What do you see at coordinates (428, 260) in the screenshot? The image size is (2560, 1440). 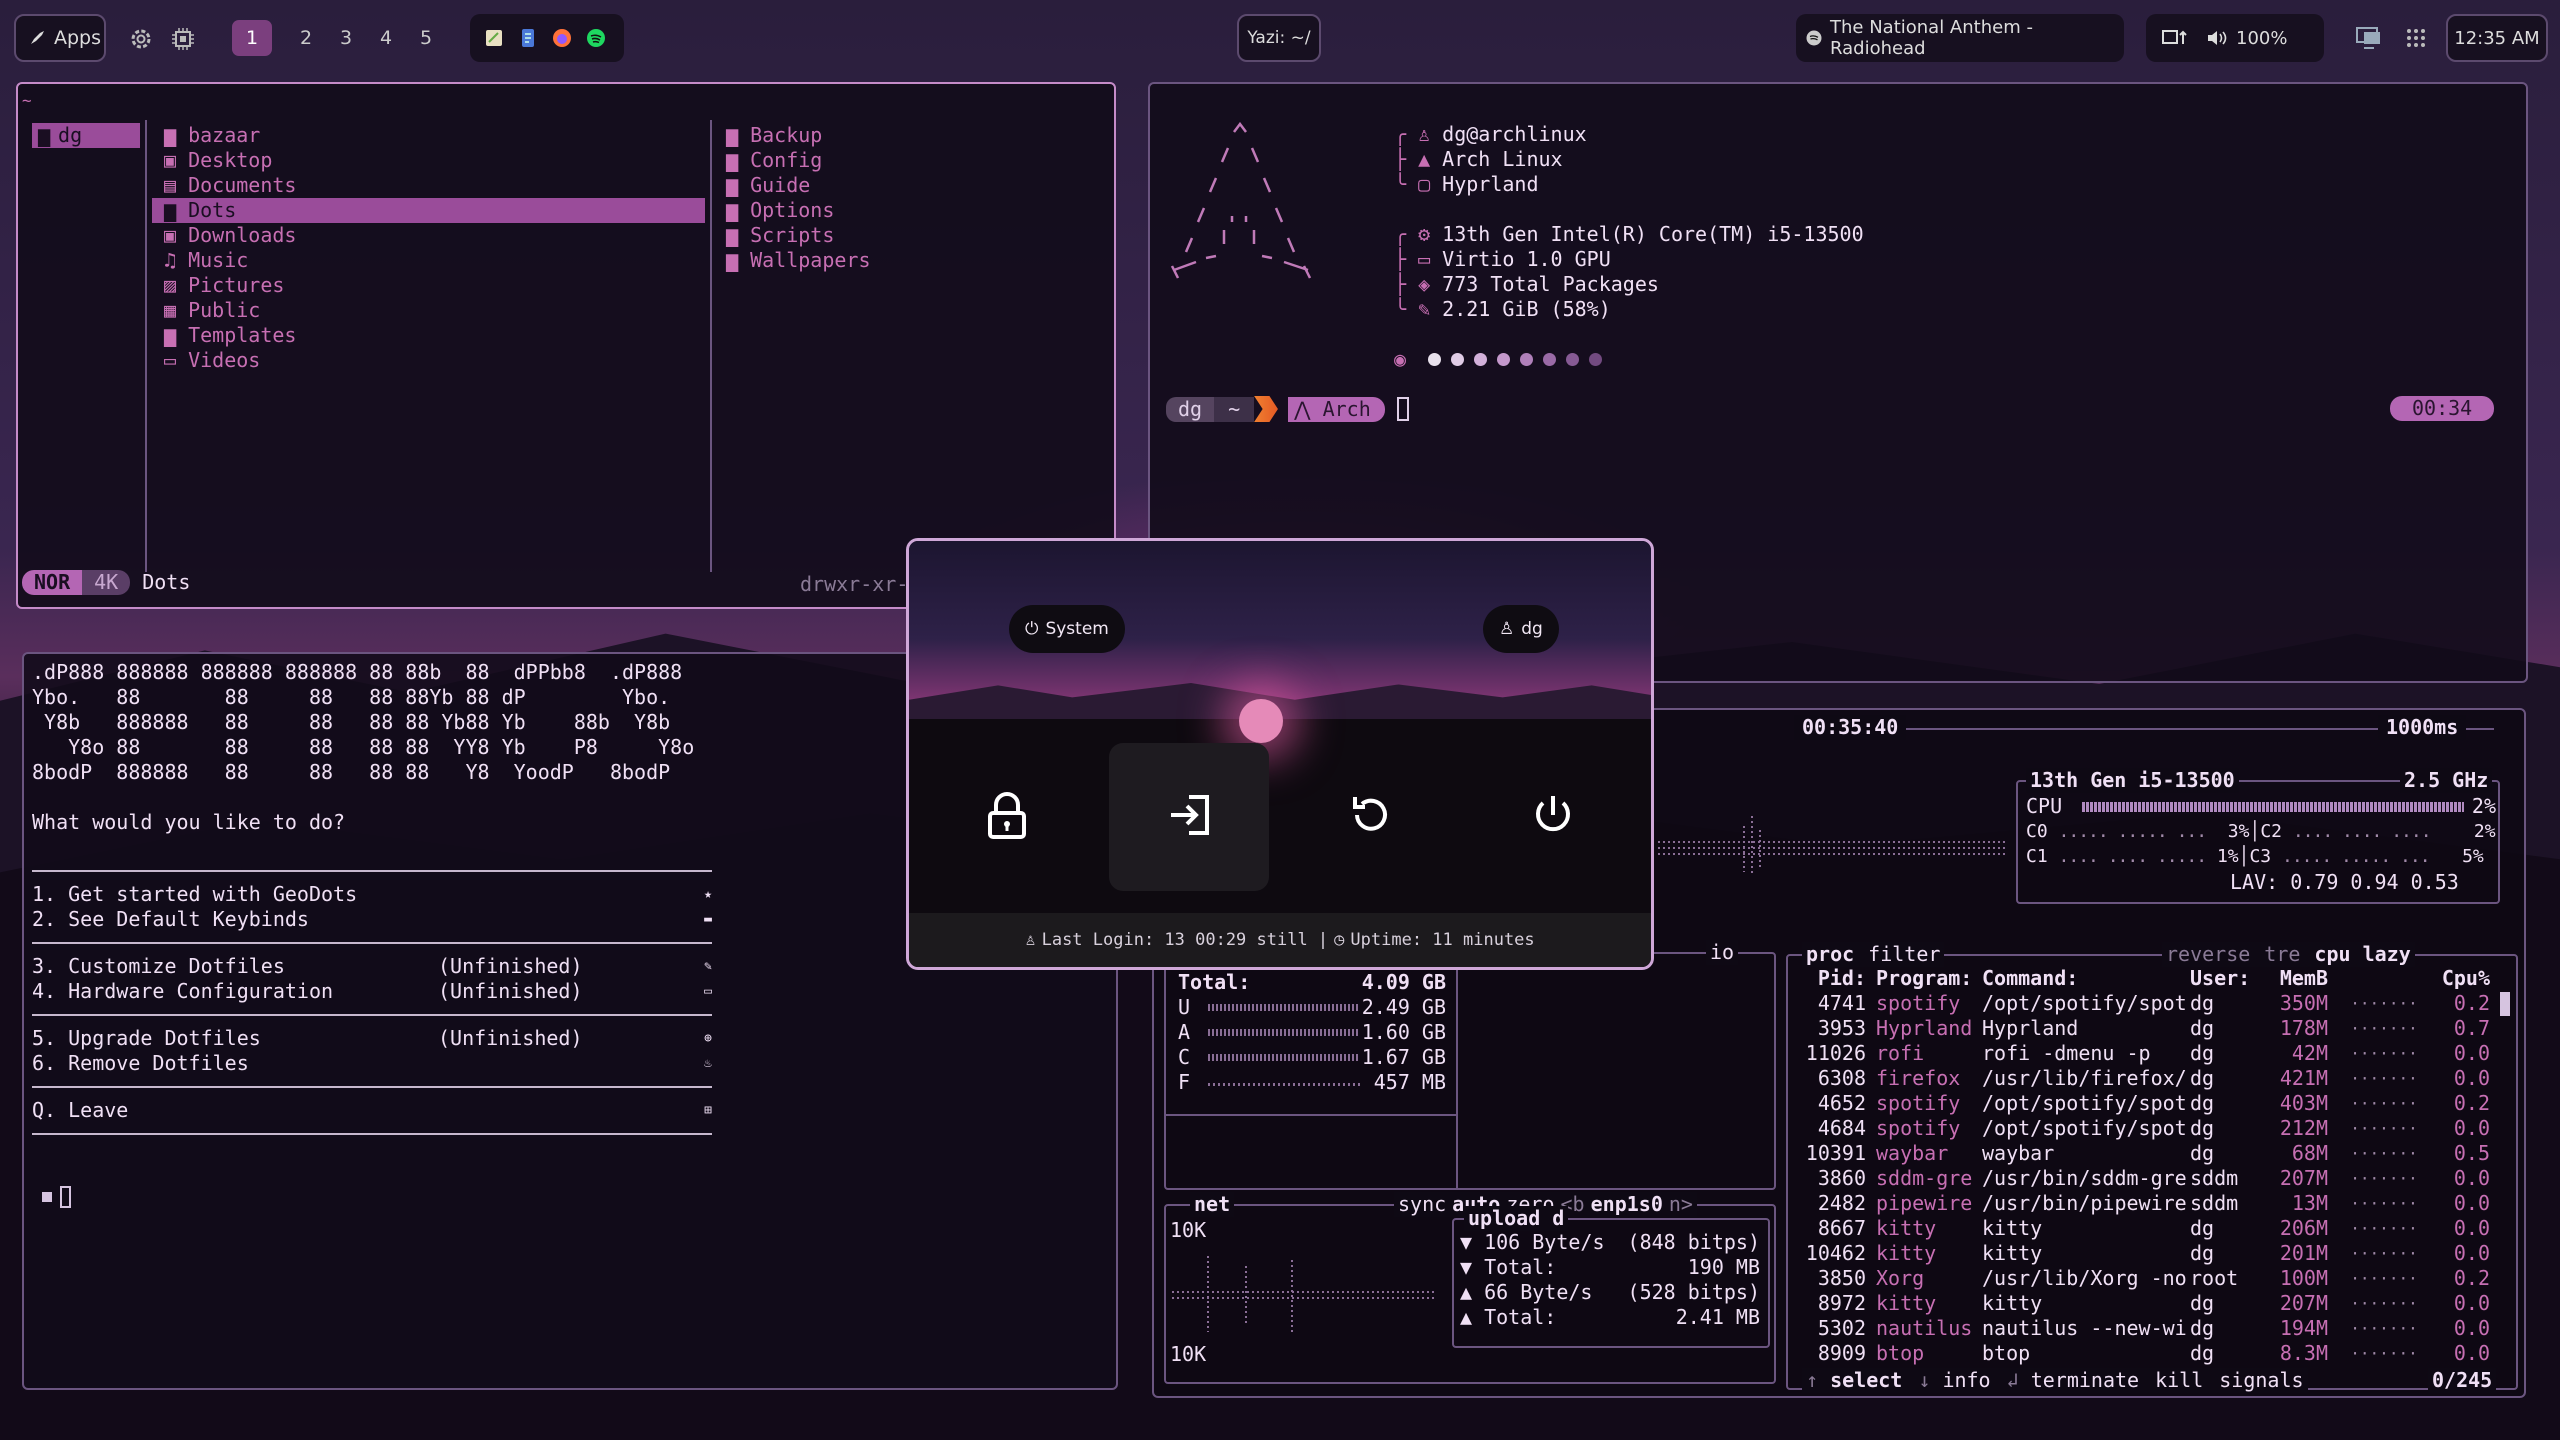 I see `list-item: ♫ Music` at bounding box center [428, 260].